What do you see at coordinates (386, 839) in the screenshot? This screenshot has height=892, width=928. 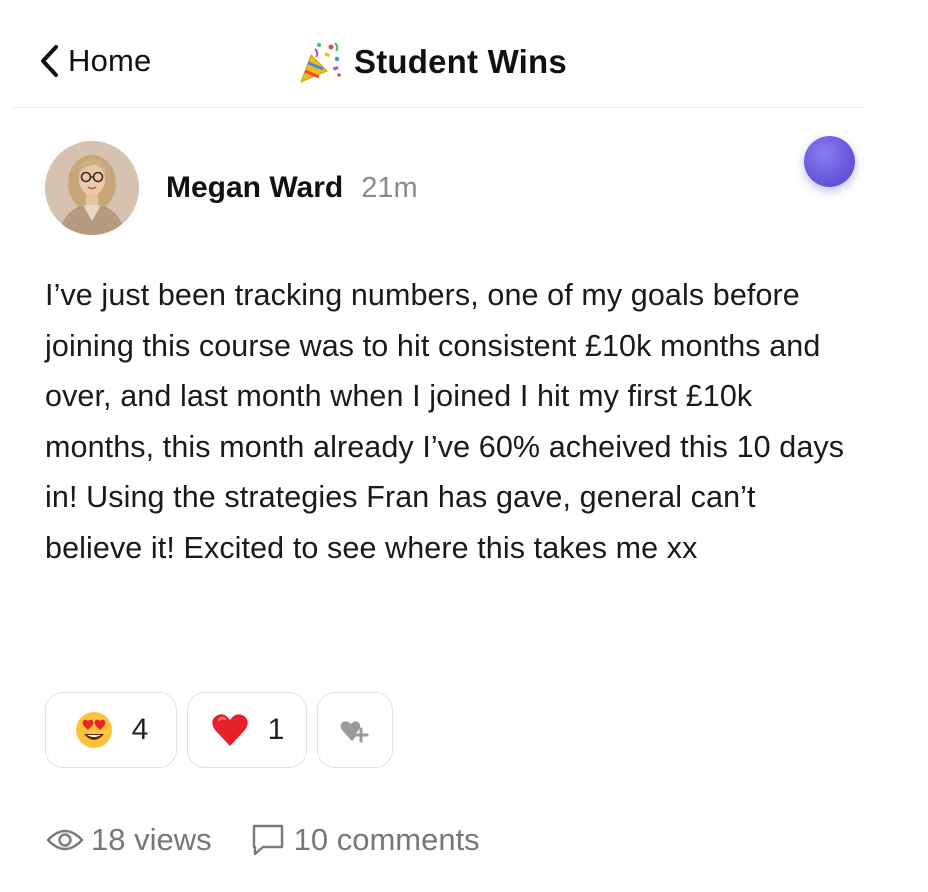 I see `comments-count: 10 comments` at bounding box center [386, 839].